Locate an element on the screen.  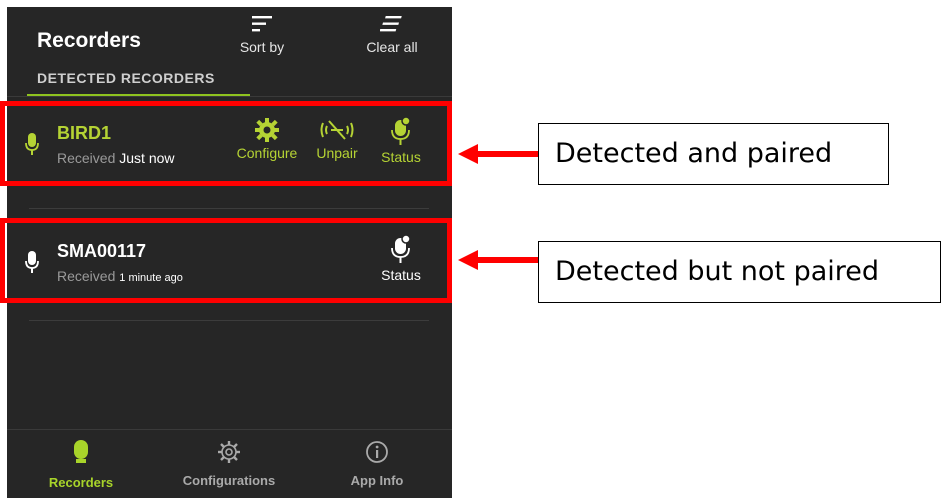
unpaired-highlight-box is located at coordinates (226, 260).